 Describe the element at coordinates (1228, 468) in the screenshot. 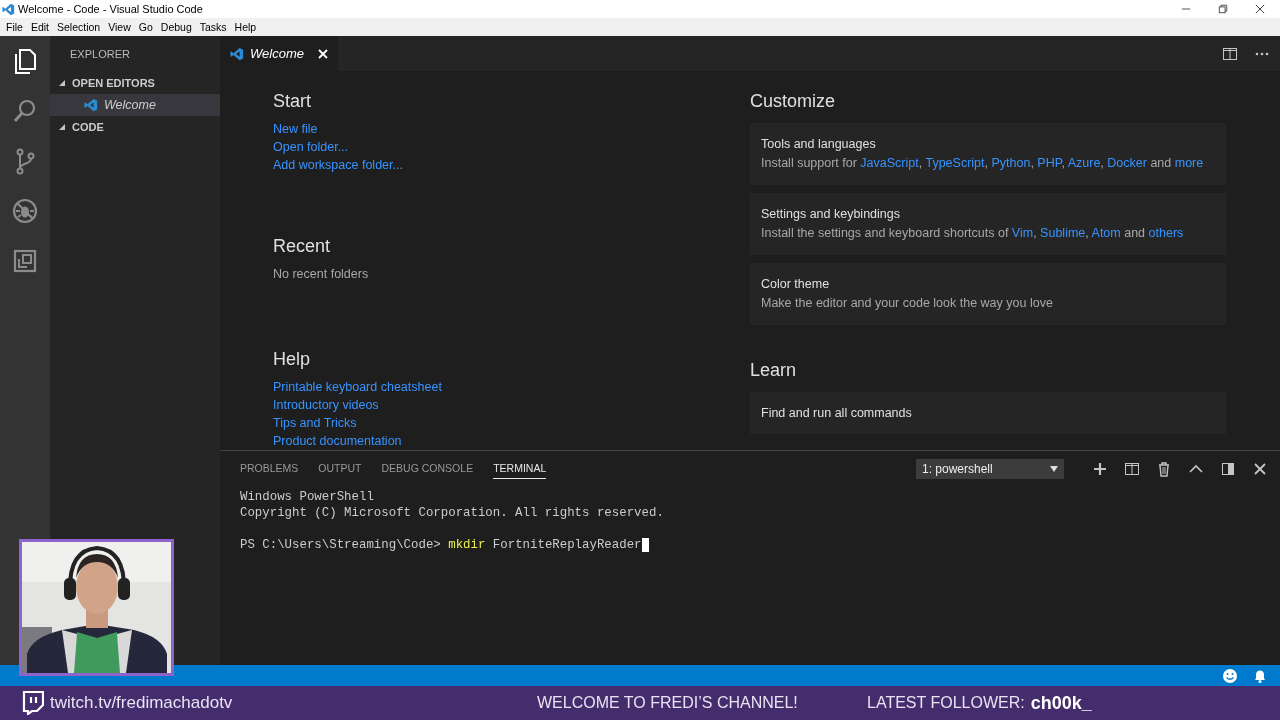

I see `maximize-panel-icon` at that location.